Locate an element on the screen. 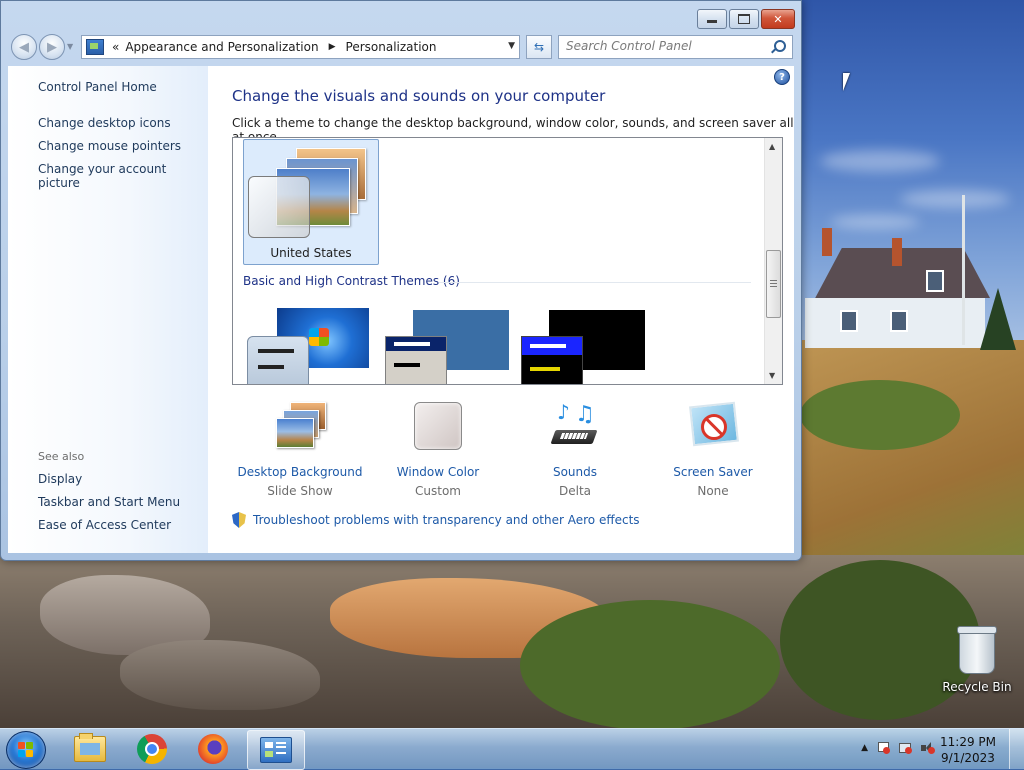 The image size is (1024, 770). action-center-flag-icon is located at coordinates (883, 748).